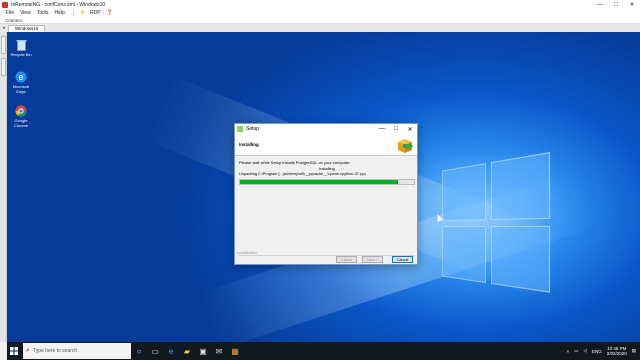 This screenshot has height=360, width=640. I want to click on taskbar-clock: 10:48 PM 2/02/2020, so click(617, 351).